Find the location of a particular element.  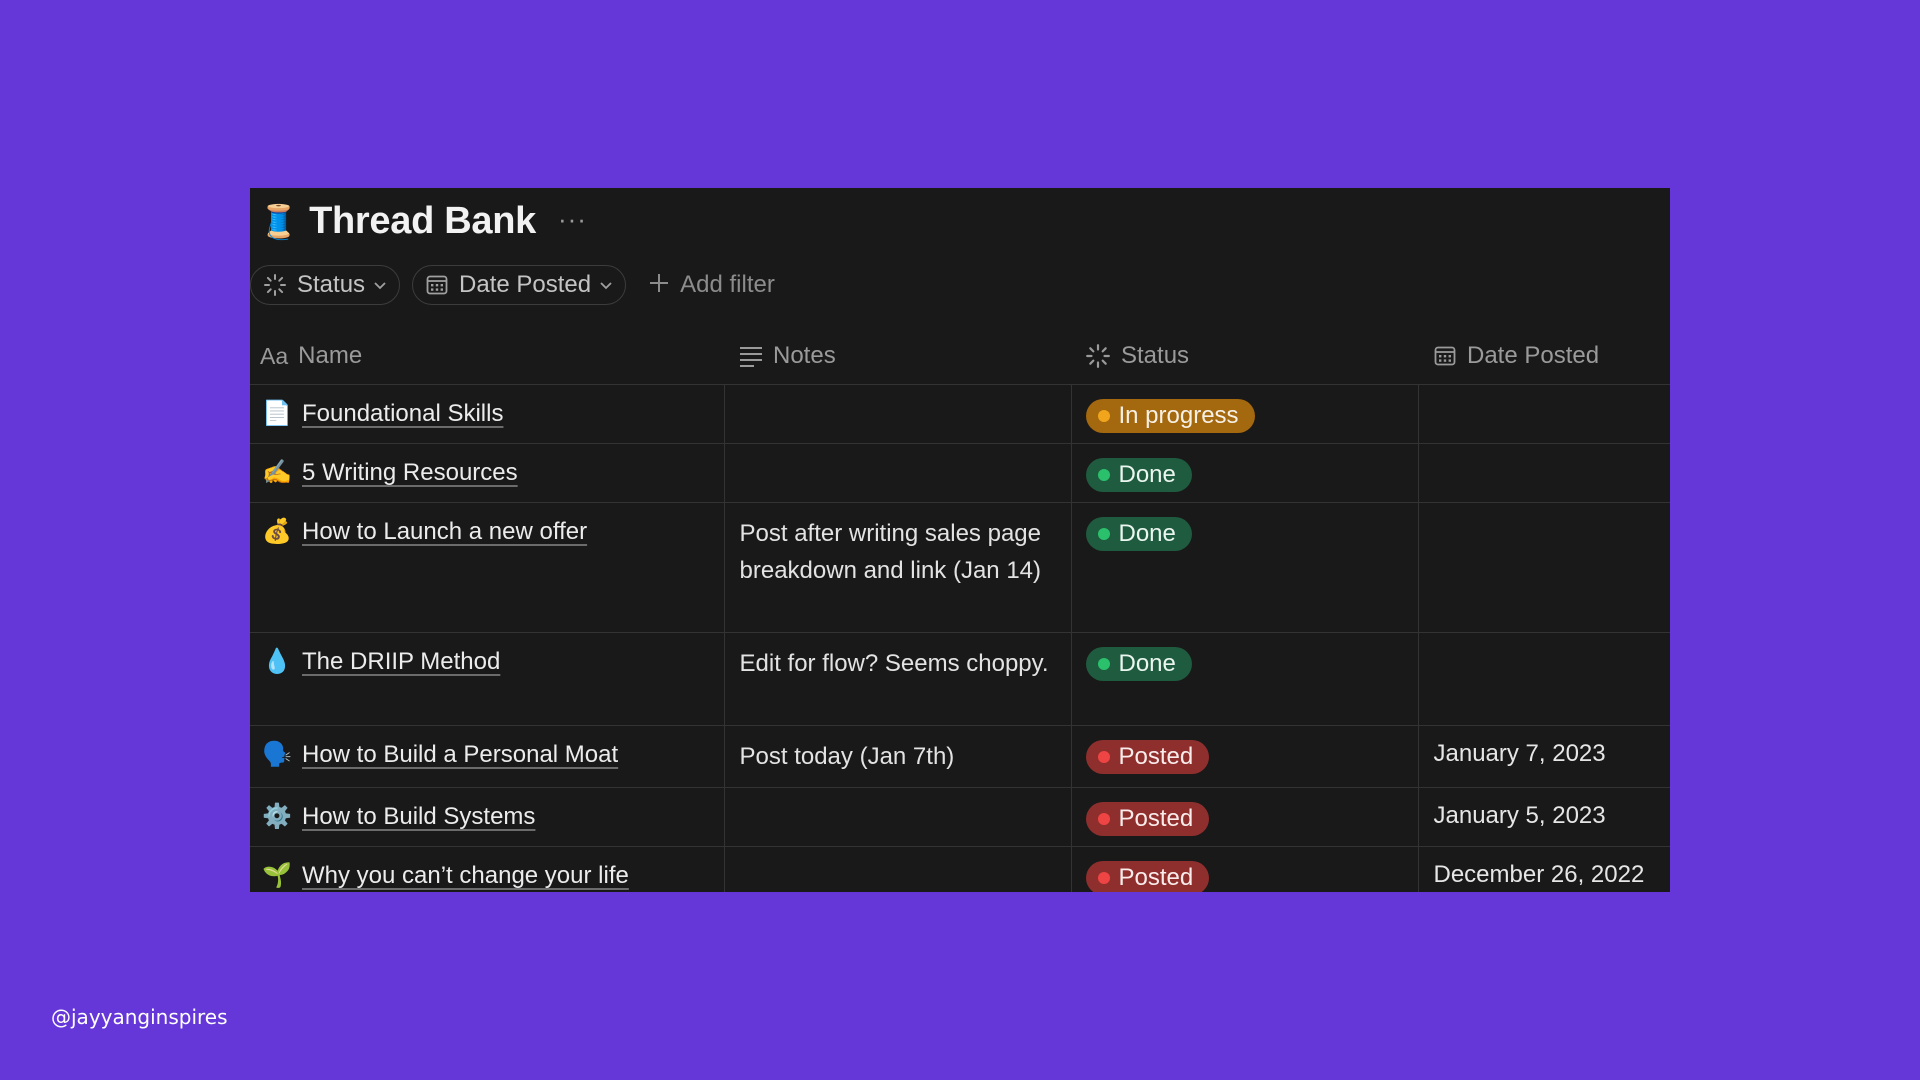

name-cell: ⚙️ How to Build Systems is located at coordinates (487, 817).